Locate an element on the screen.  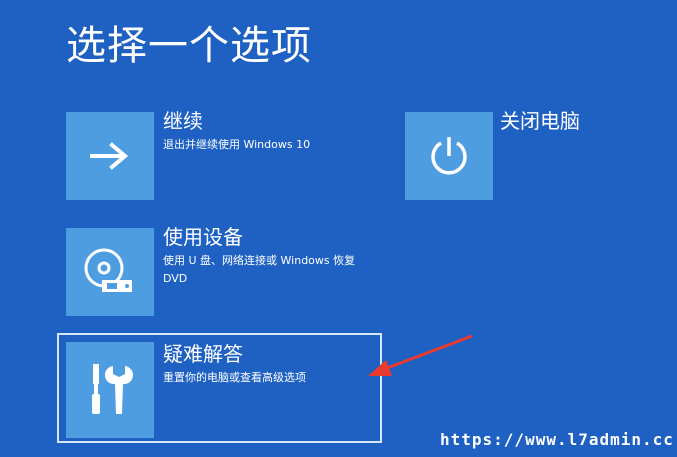
continue-title: 继续 is located at coordinates (183, 121).